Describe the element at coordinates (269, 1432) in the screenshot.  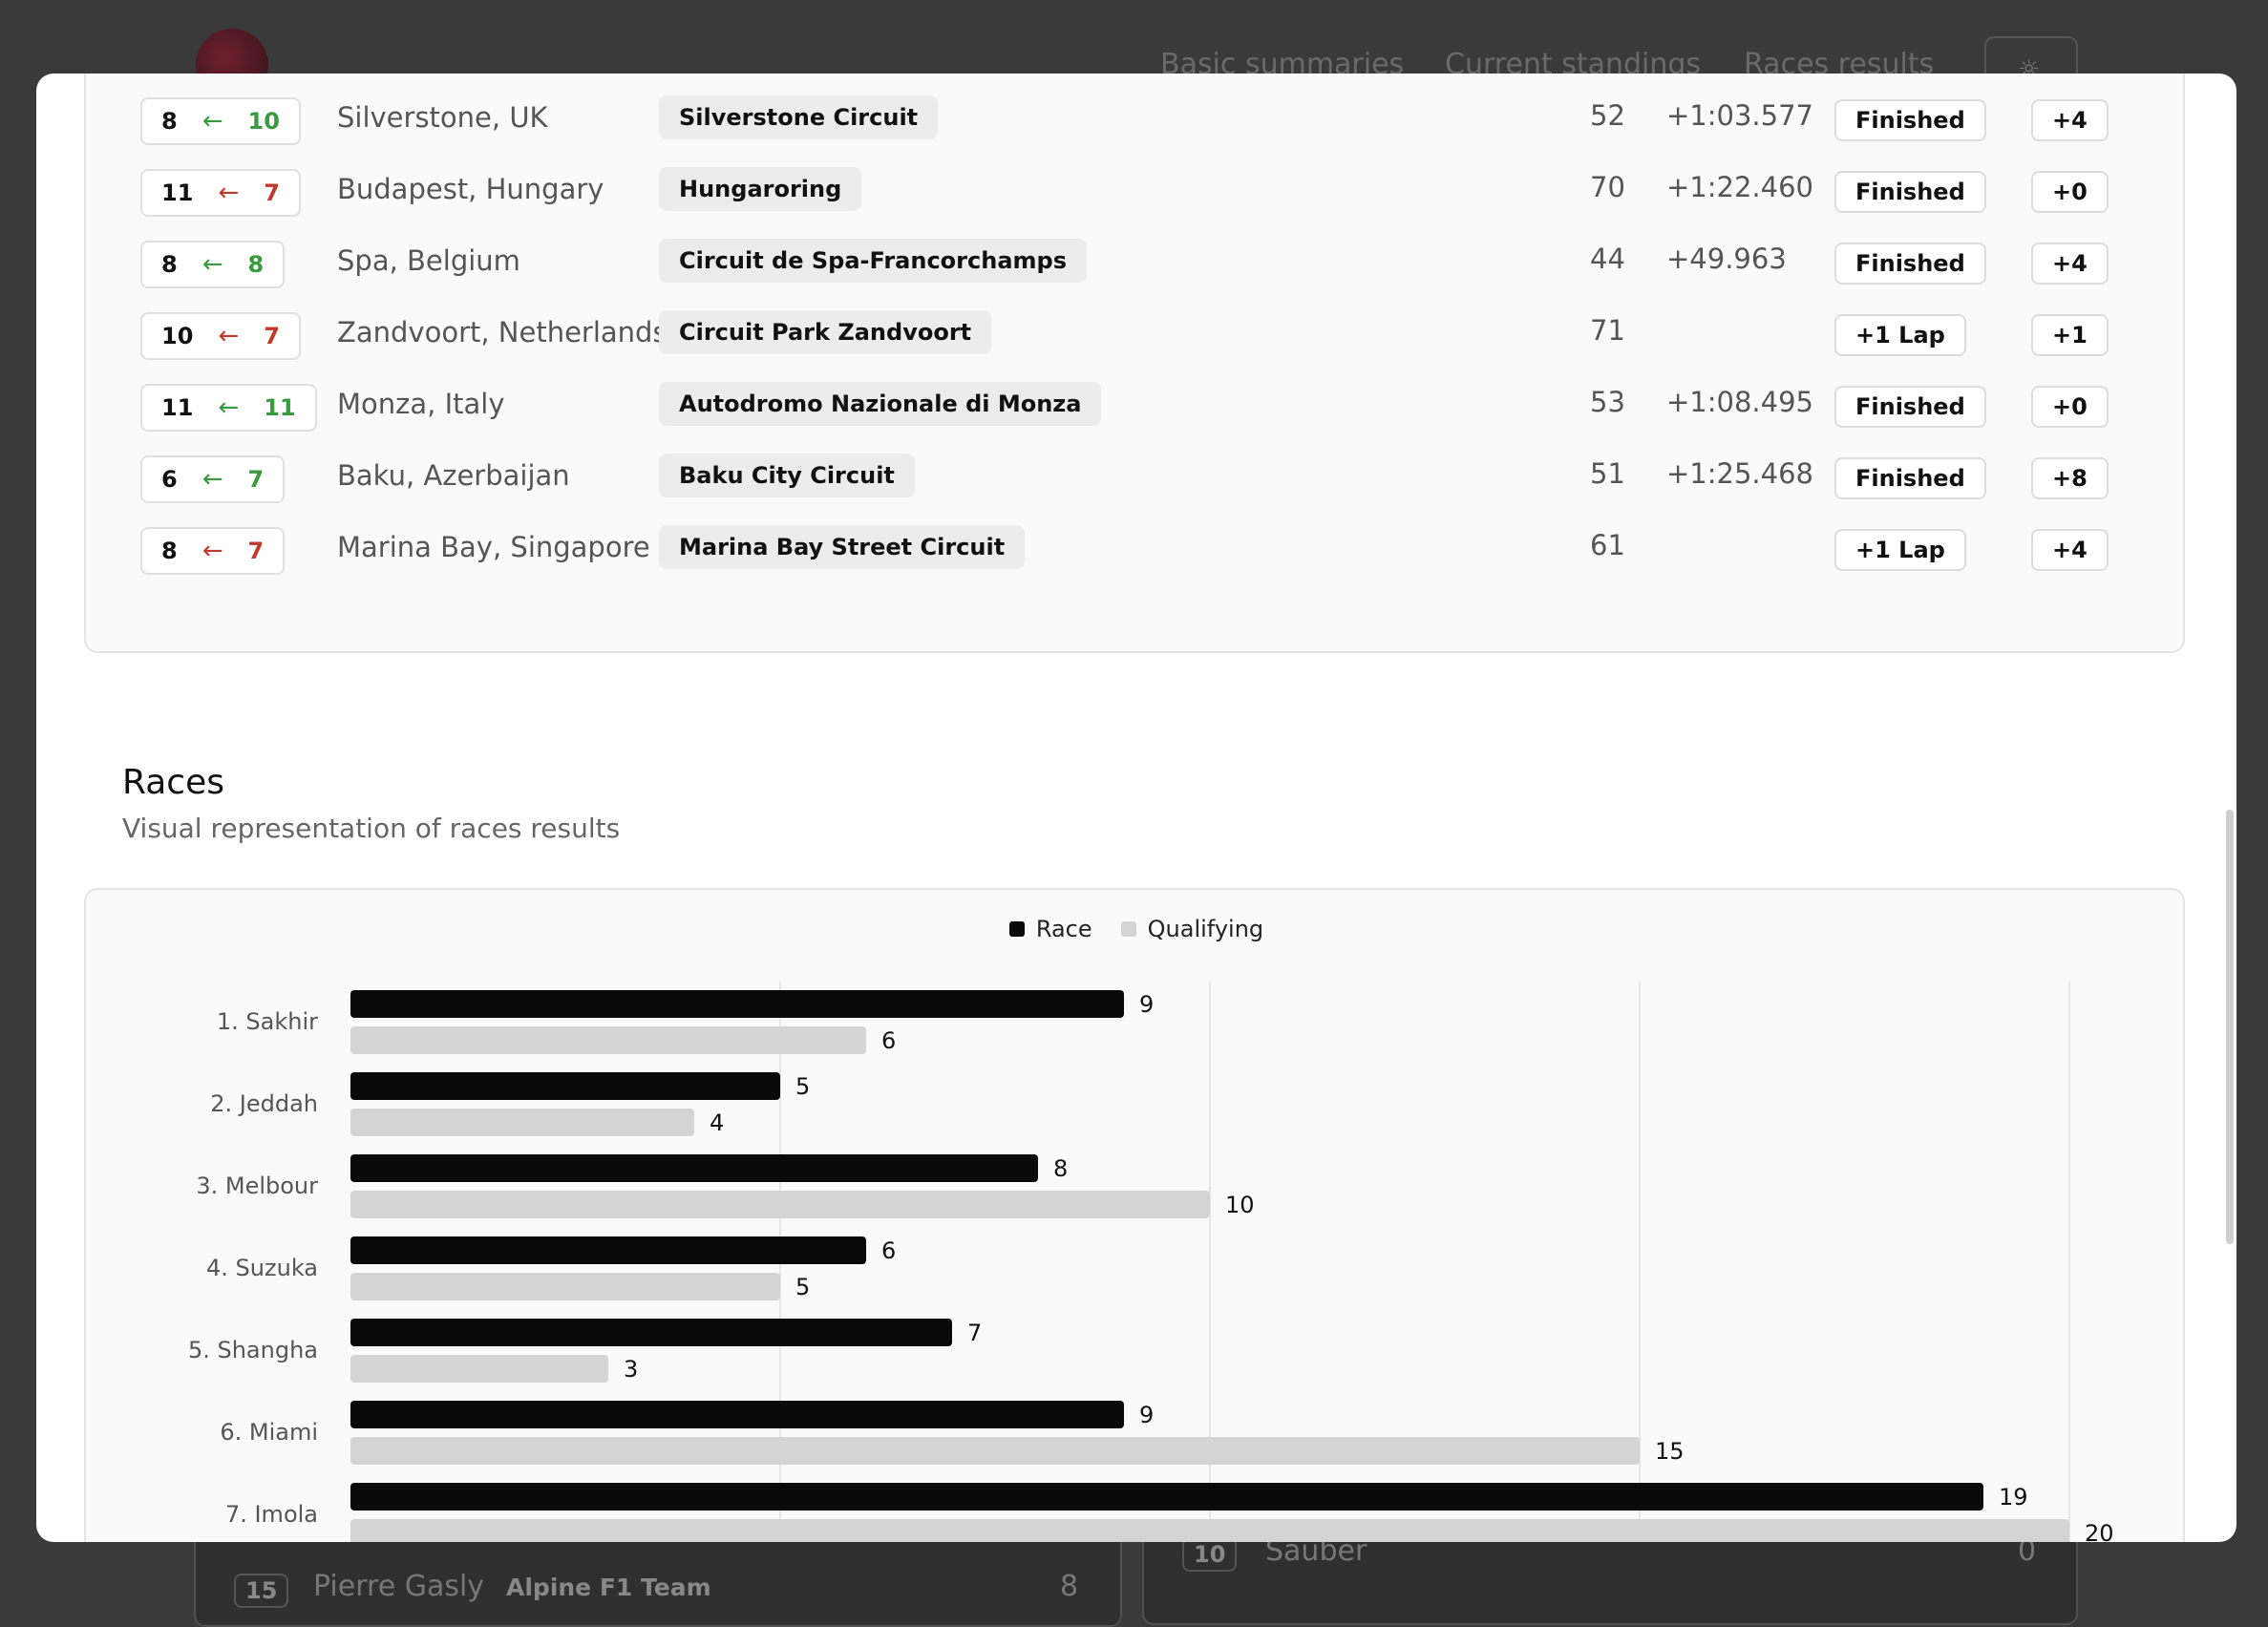
I see `category-label: 6. Miami` at that location.